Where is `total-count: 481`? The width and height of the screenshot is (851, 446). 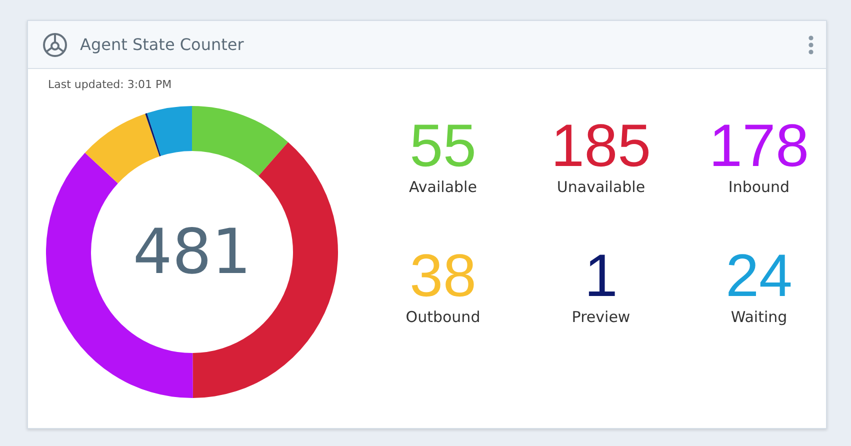
total-count: 481 is located at coordinates (192, 252).